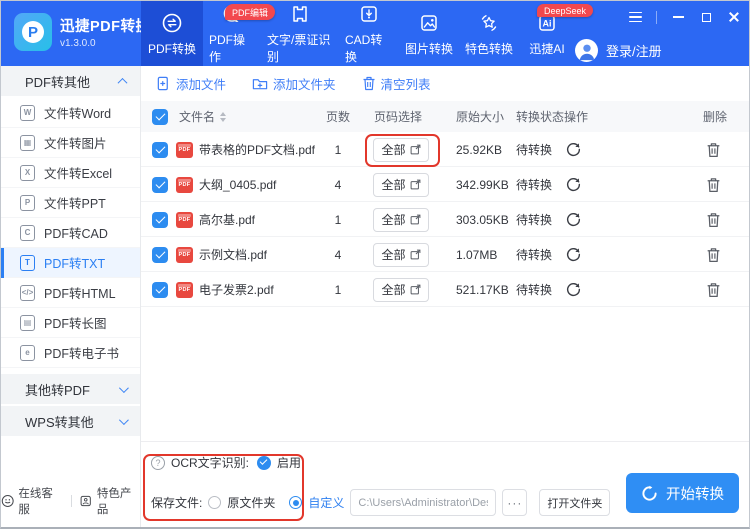 This screenshot has height=529, width=750. I want to click on add-file-icon, so click(162, 83).